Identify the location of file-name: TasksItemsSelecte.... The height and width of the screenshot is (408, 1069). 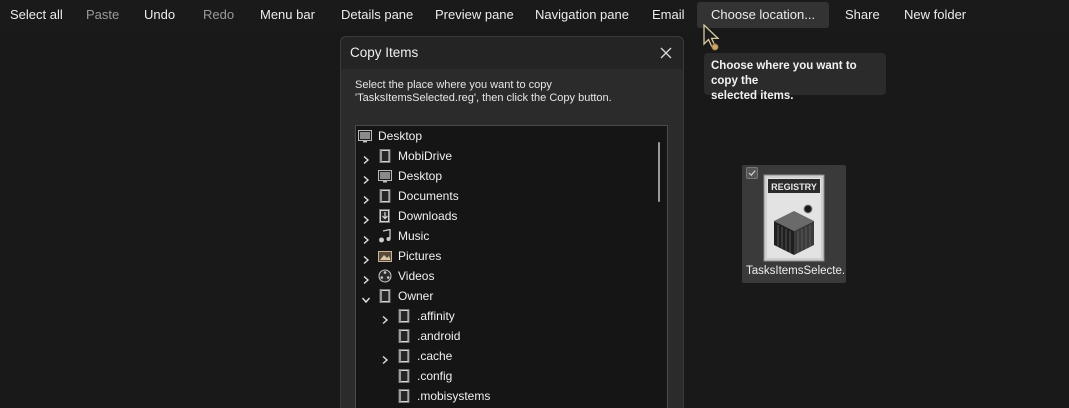
(795, 271).